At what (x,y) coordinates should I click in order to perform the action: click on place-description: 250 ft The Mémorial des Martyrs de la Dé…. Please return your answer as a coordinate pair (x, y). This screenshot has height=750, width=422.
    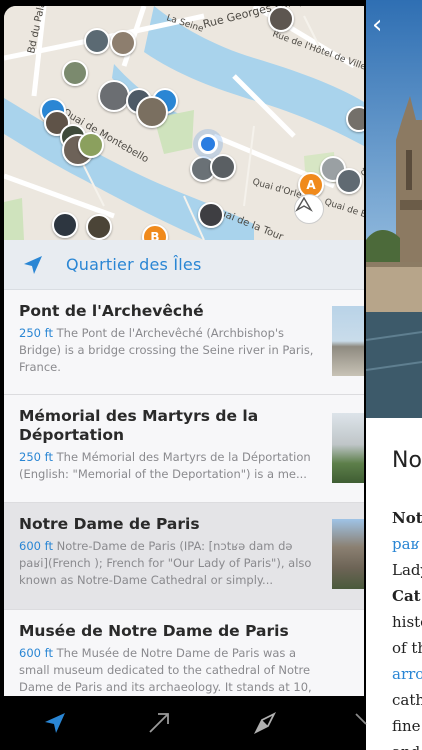
    Looking at the image, I should click on (165, 465).